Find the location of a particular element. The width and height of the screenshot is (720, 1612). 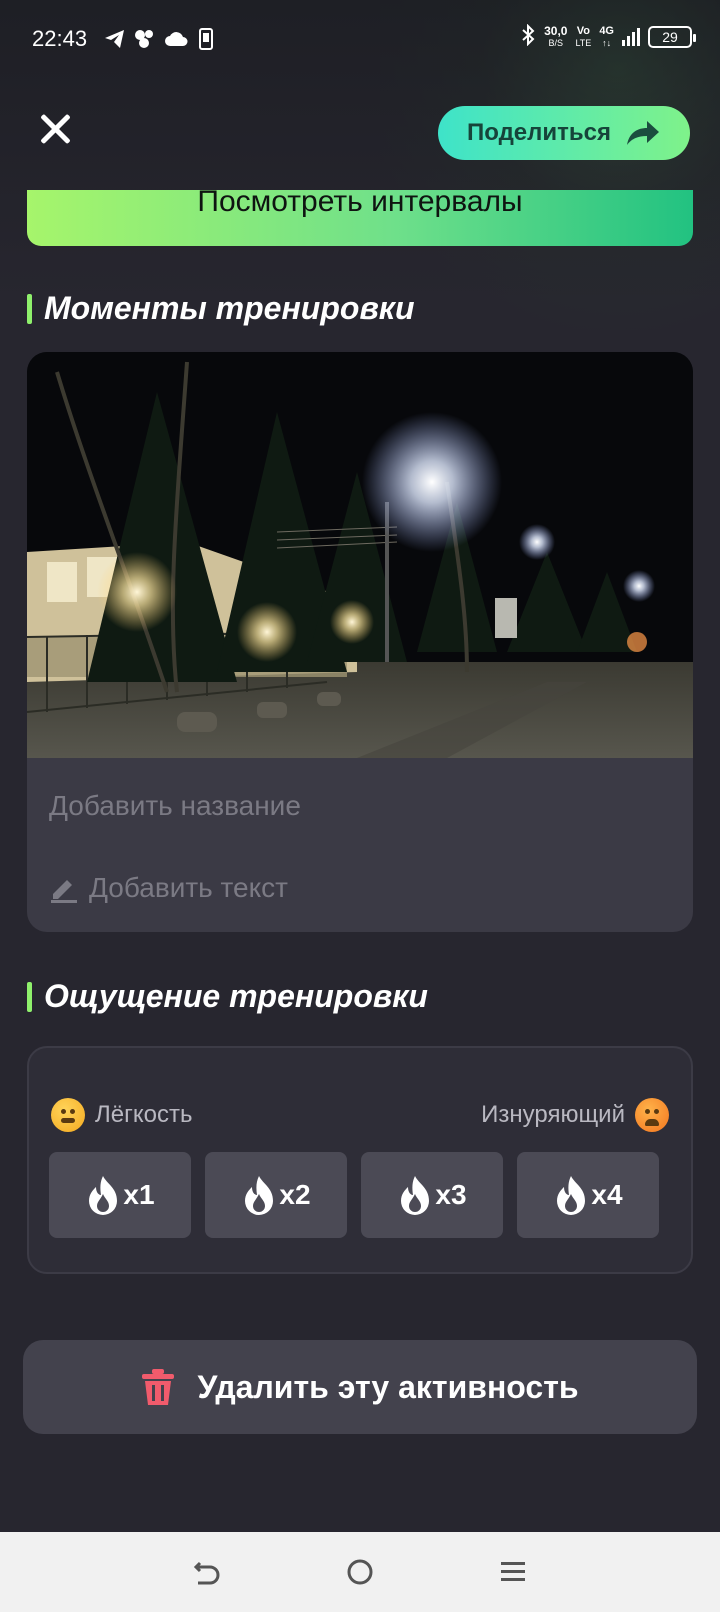

network-type: 4G ↑↓ is located at coordinates (606, 36).